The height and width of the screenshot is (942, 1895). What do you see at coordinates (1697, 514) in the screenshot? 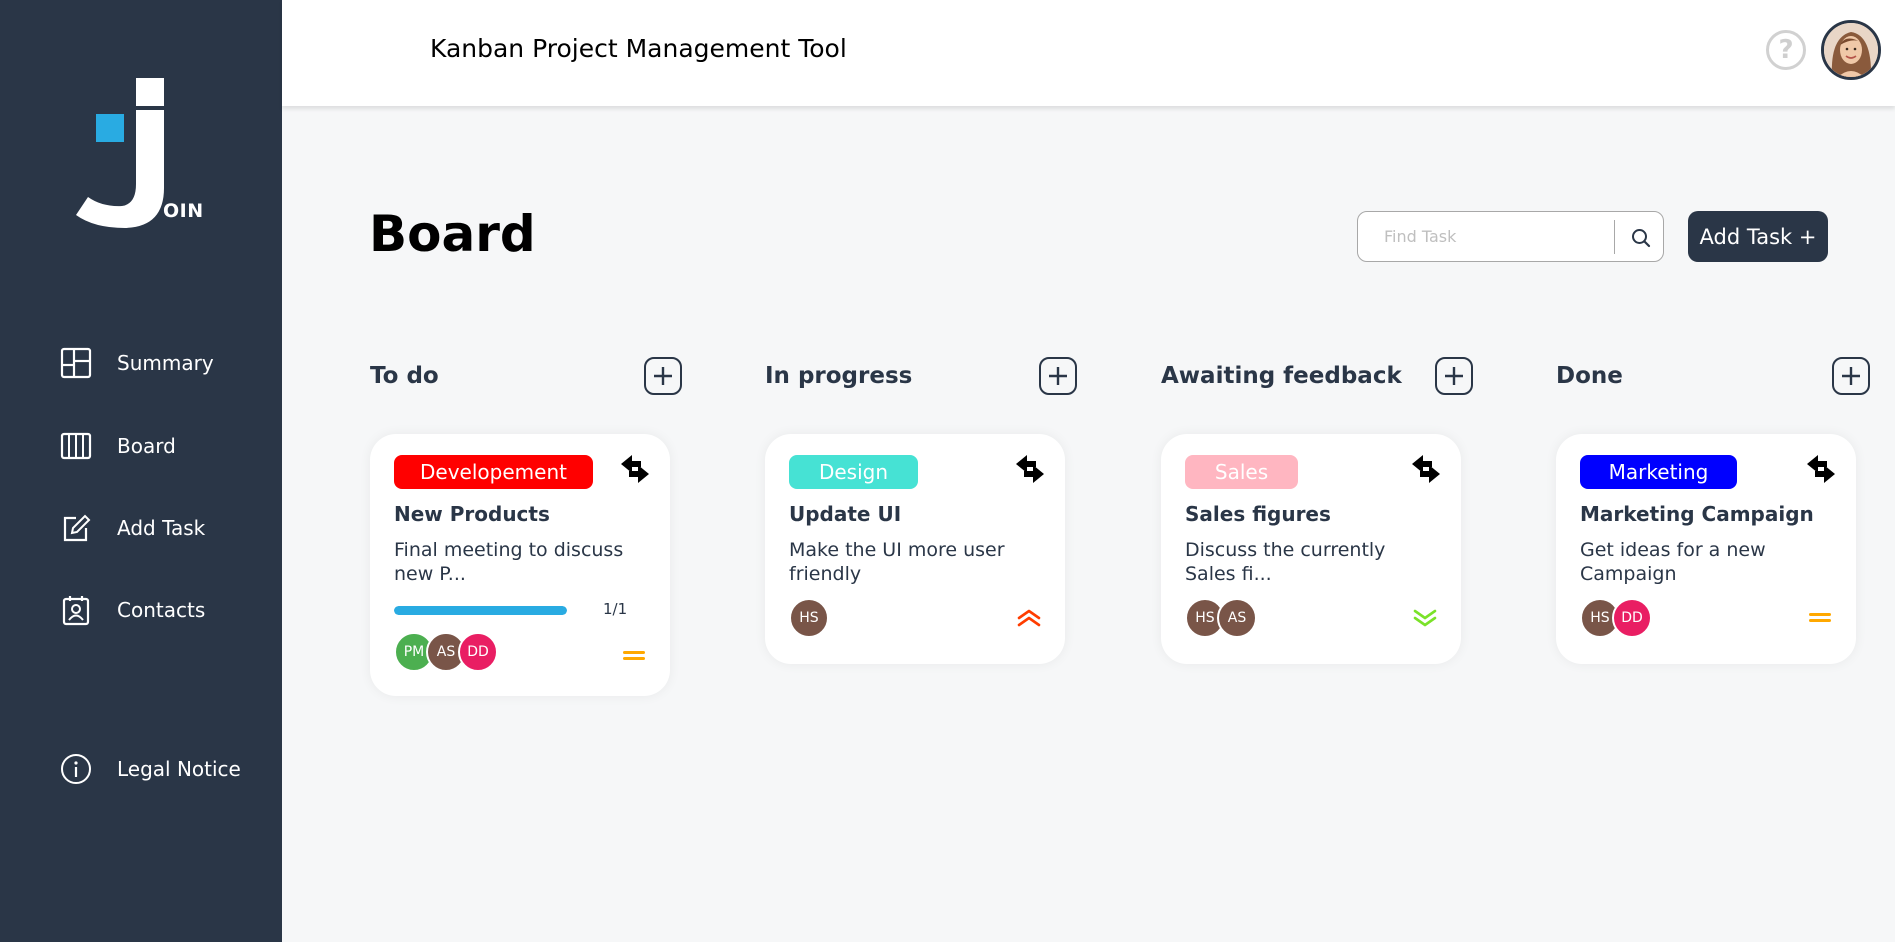
I see `task-title: Marketing Campaign` at bounding box center [1697, 514].